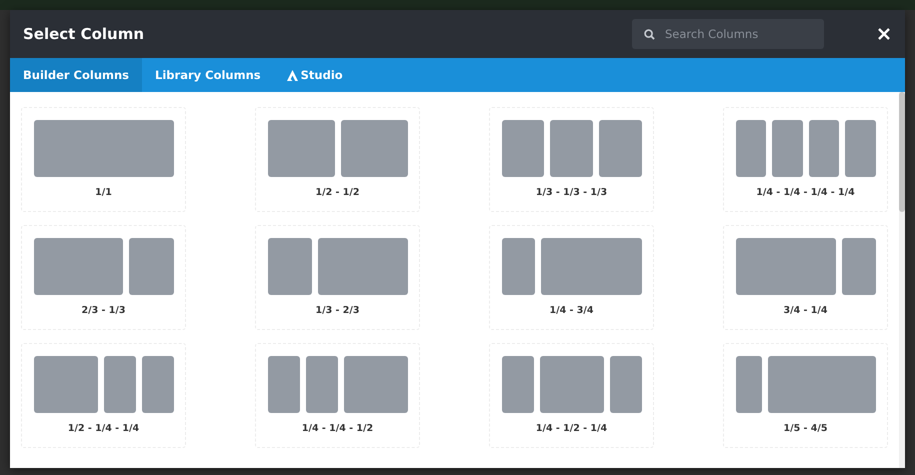  I want to click on column-layout-option: 1/2 - 1/4 - 1/4, so click(103, 395).